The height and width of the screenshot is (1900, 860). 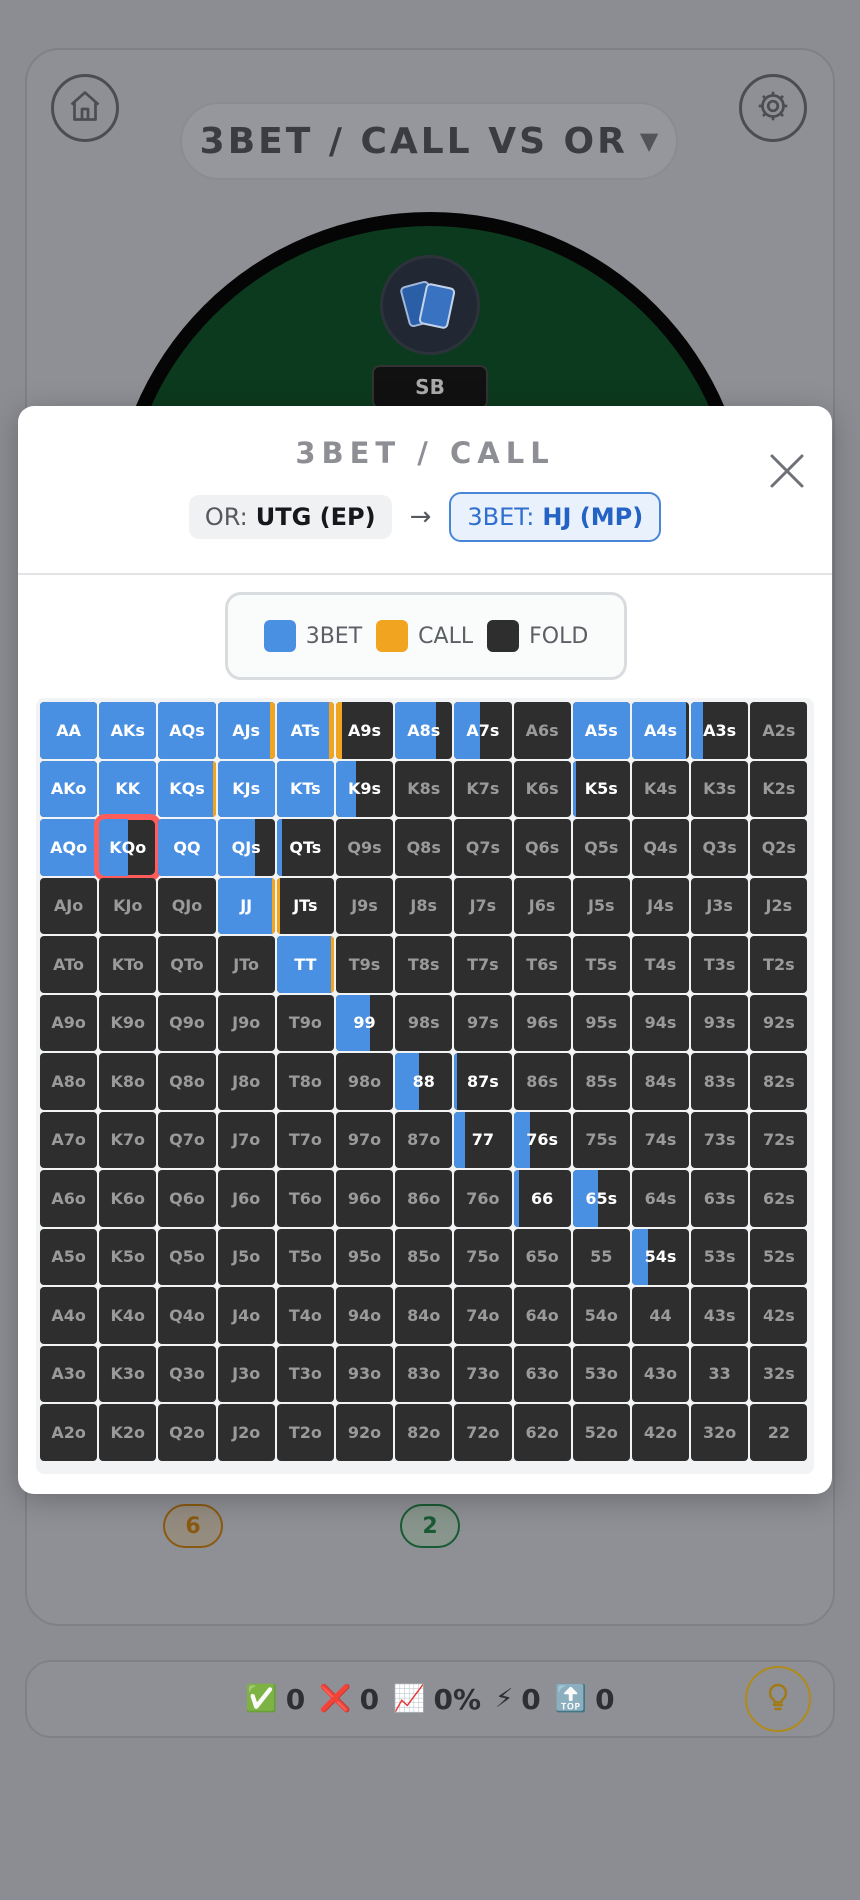 What do you see at coordinates (542, 1022) in the screenshot?
I see `hand-cell-96s: 96s` at bounding box center [542, 1022].